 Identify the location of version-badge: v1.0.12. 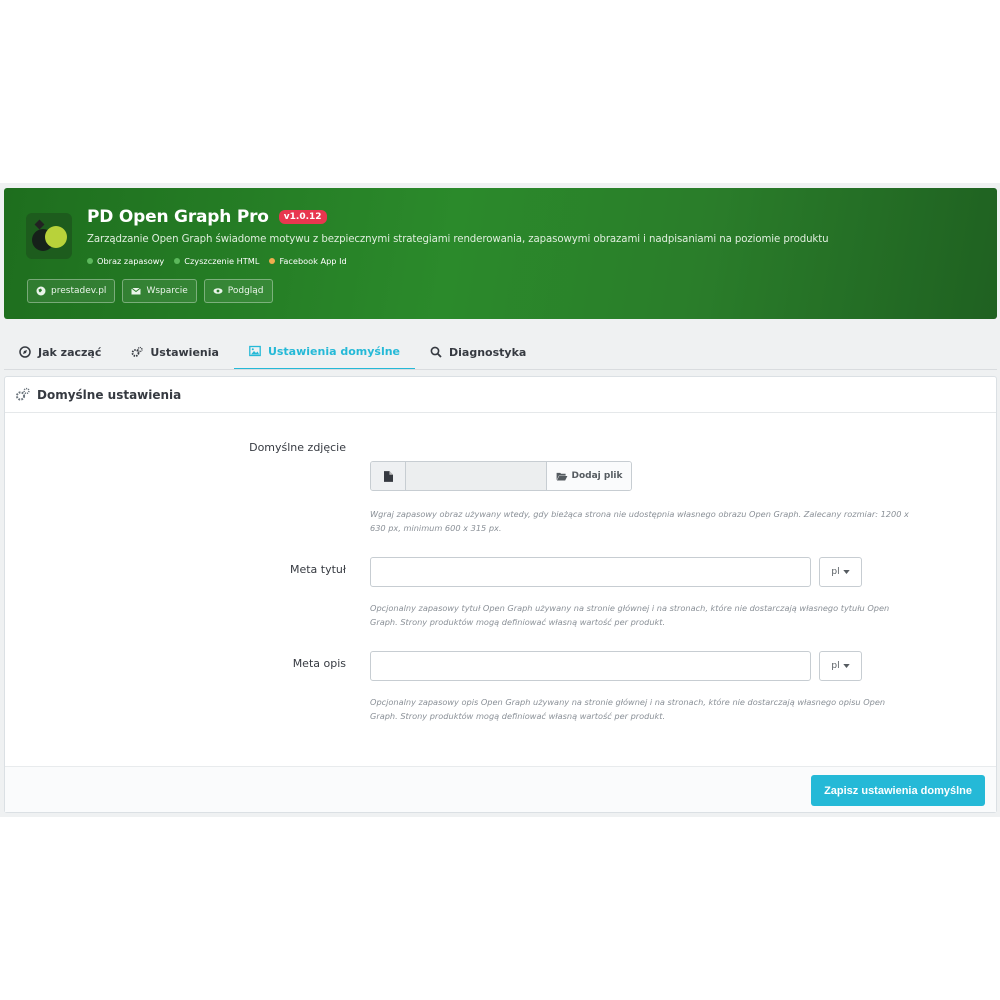
(302, 217).